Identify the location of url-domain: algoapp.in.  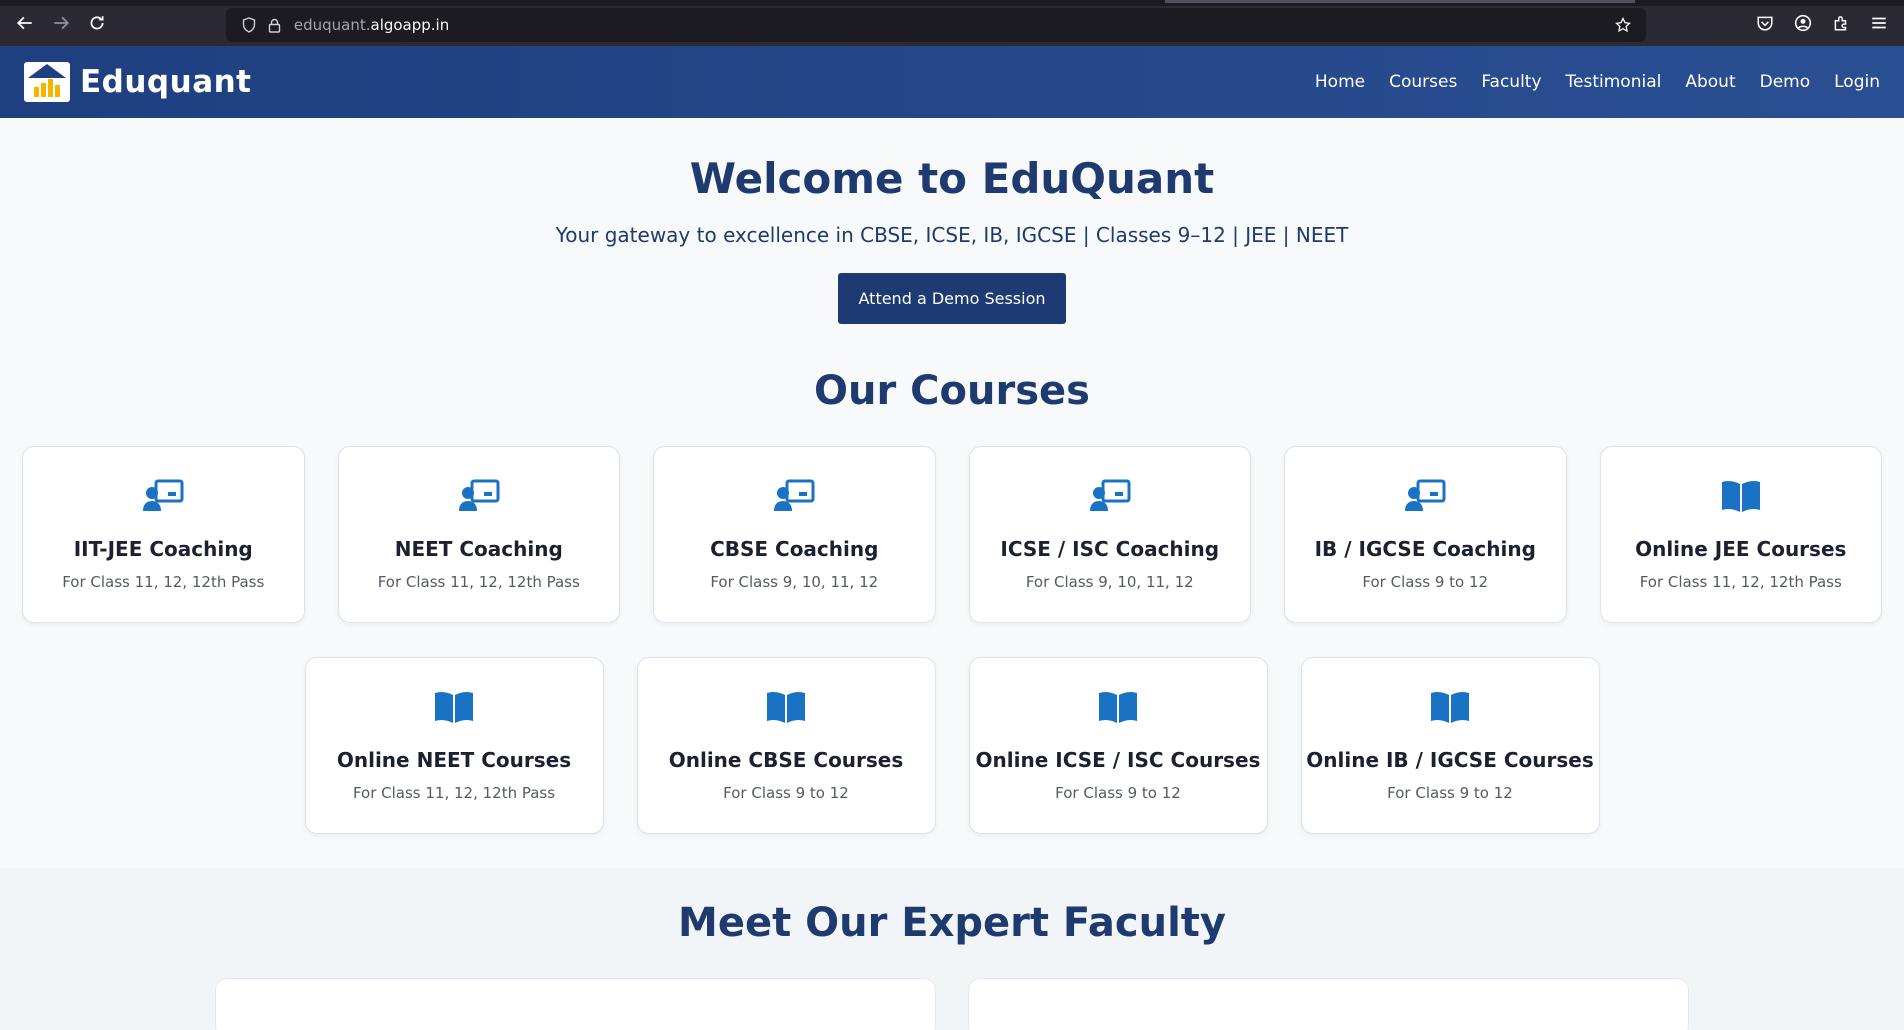
(410, 25).